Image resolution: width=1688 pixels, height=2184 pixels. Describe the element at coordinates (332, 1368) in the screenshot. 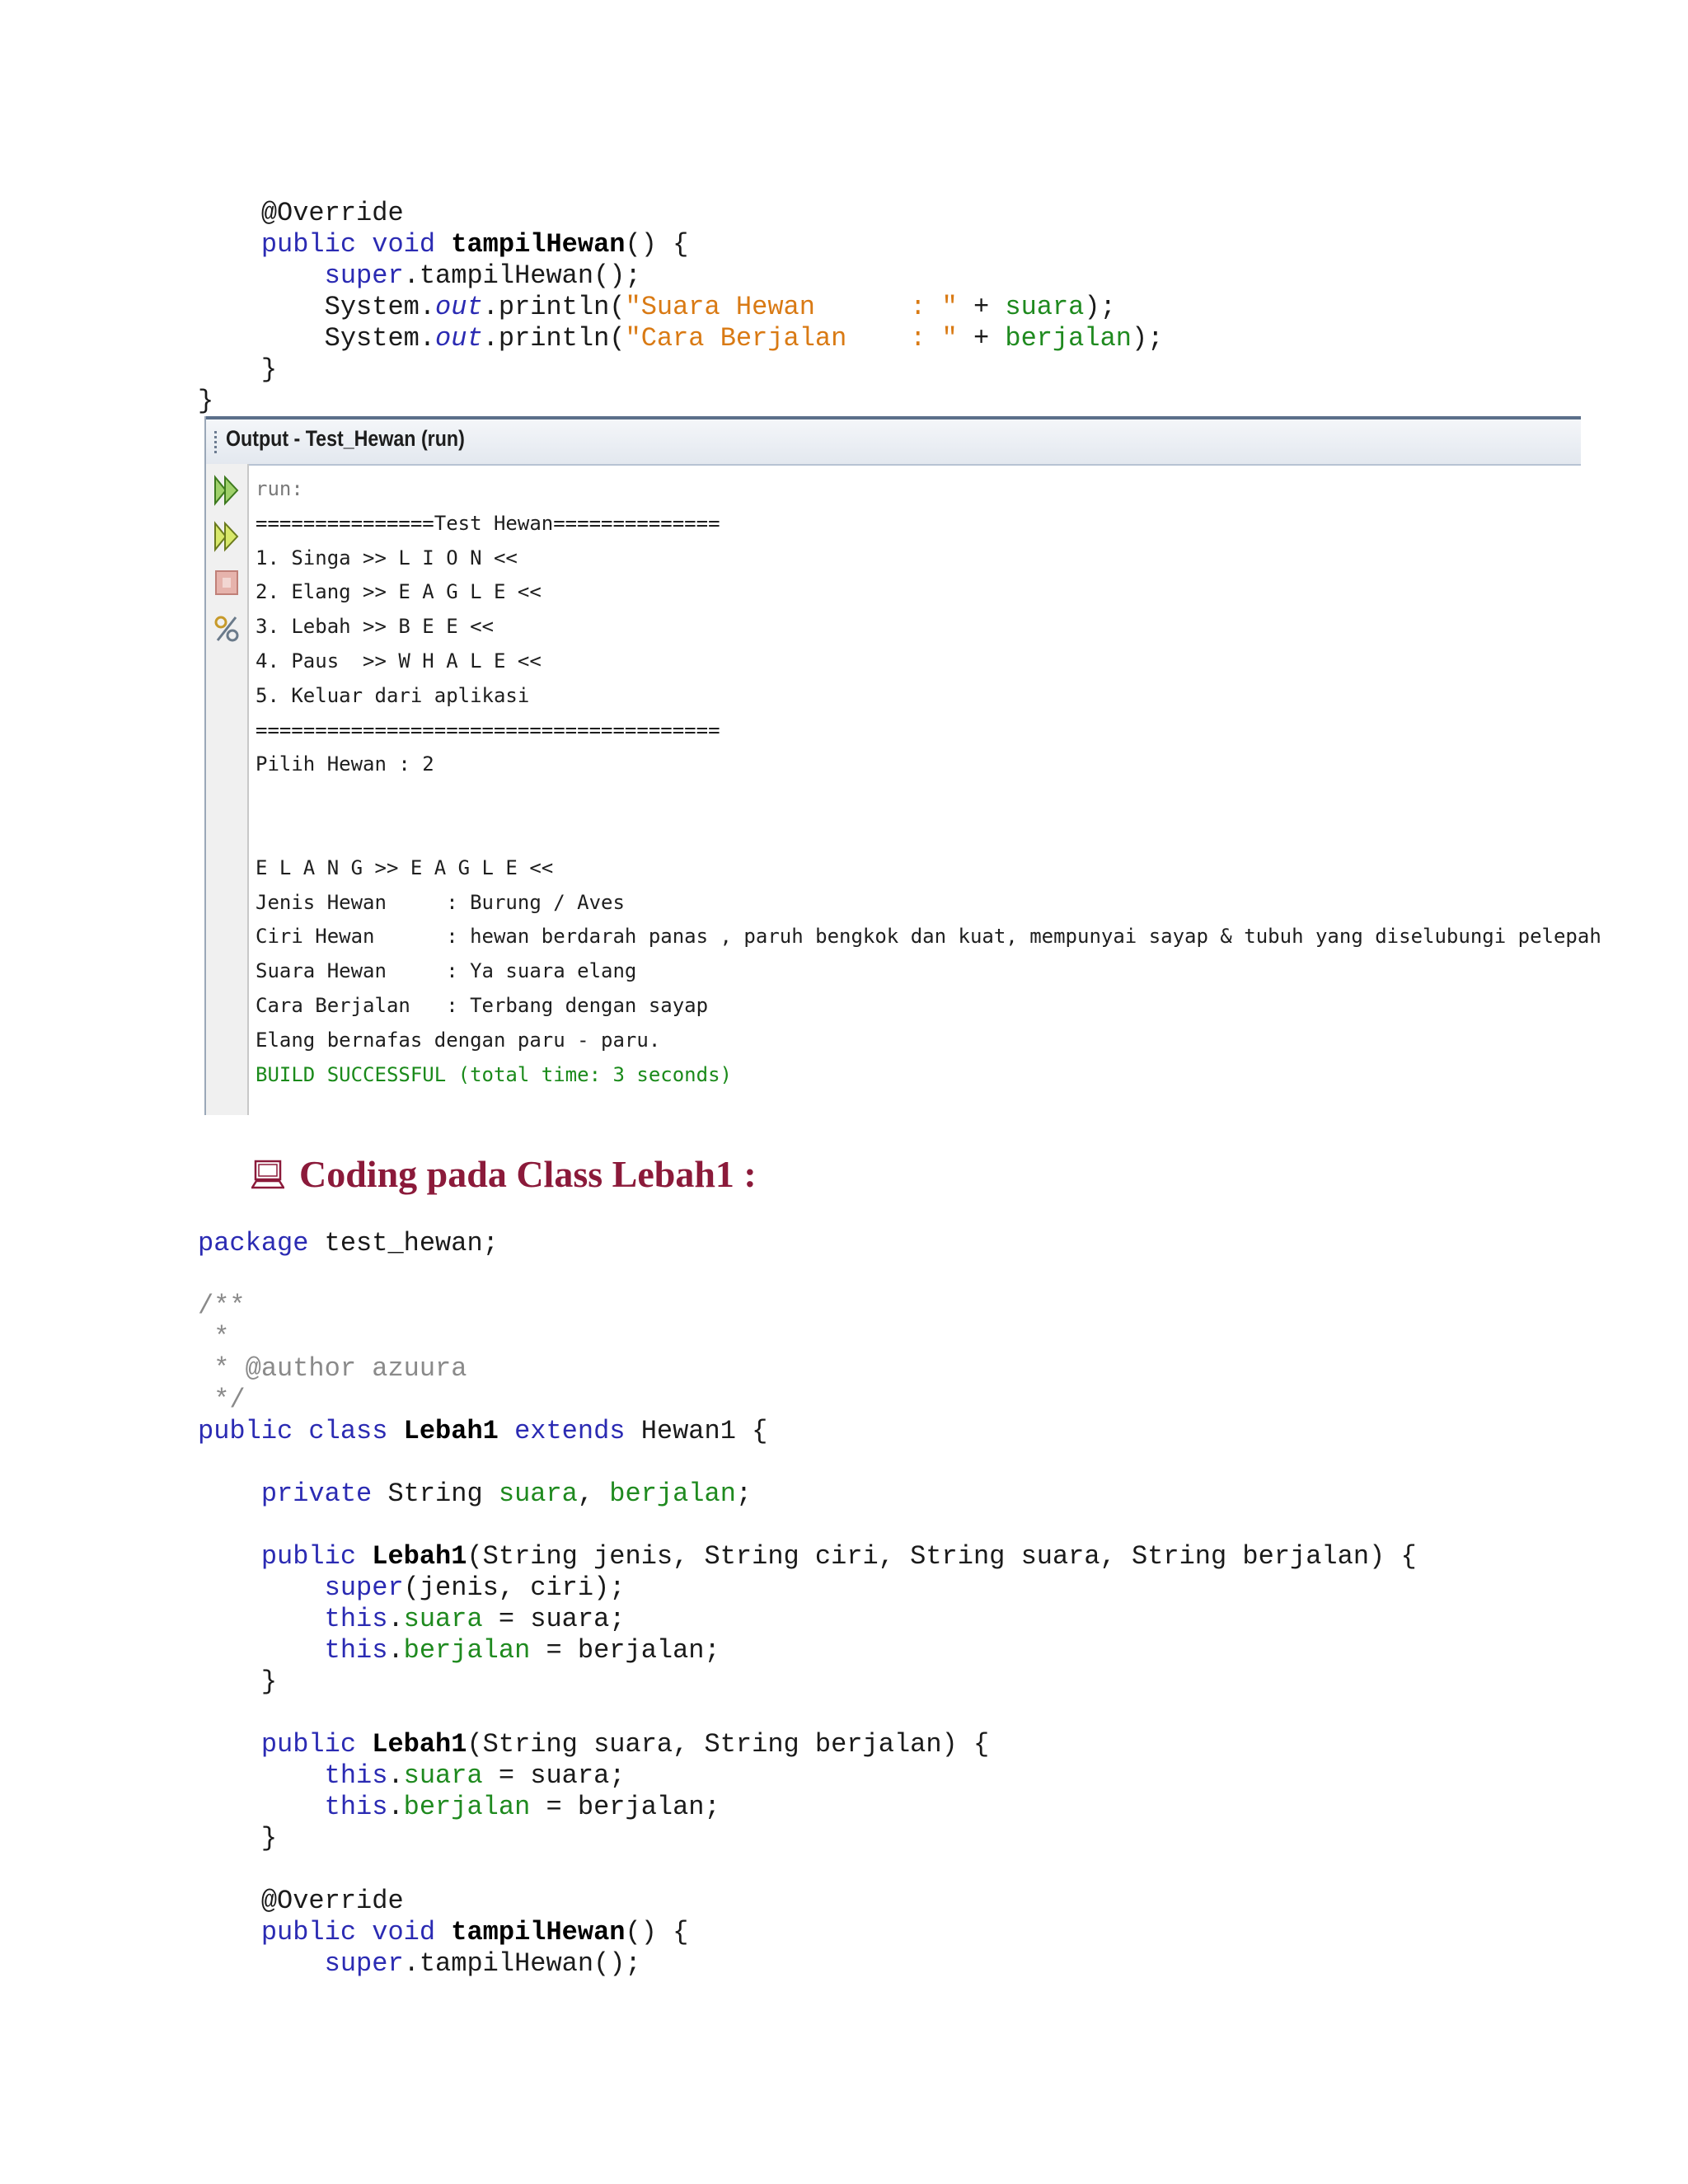

I see `code-token: * @author azuura` at that location.